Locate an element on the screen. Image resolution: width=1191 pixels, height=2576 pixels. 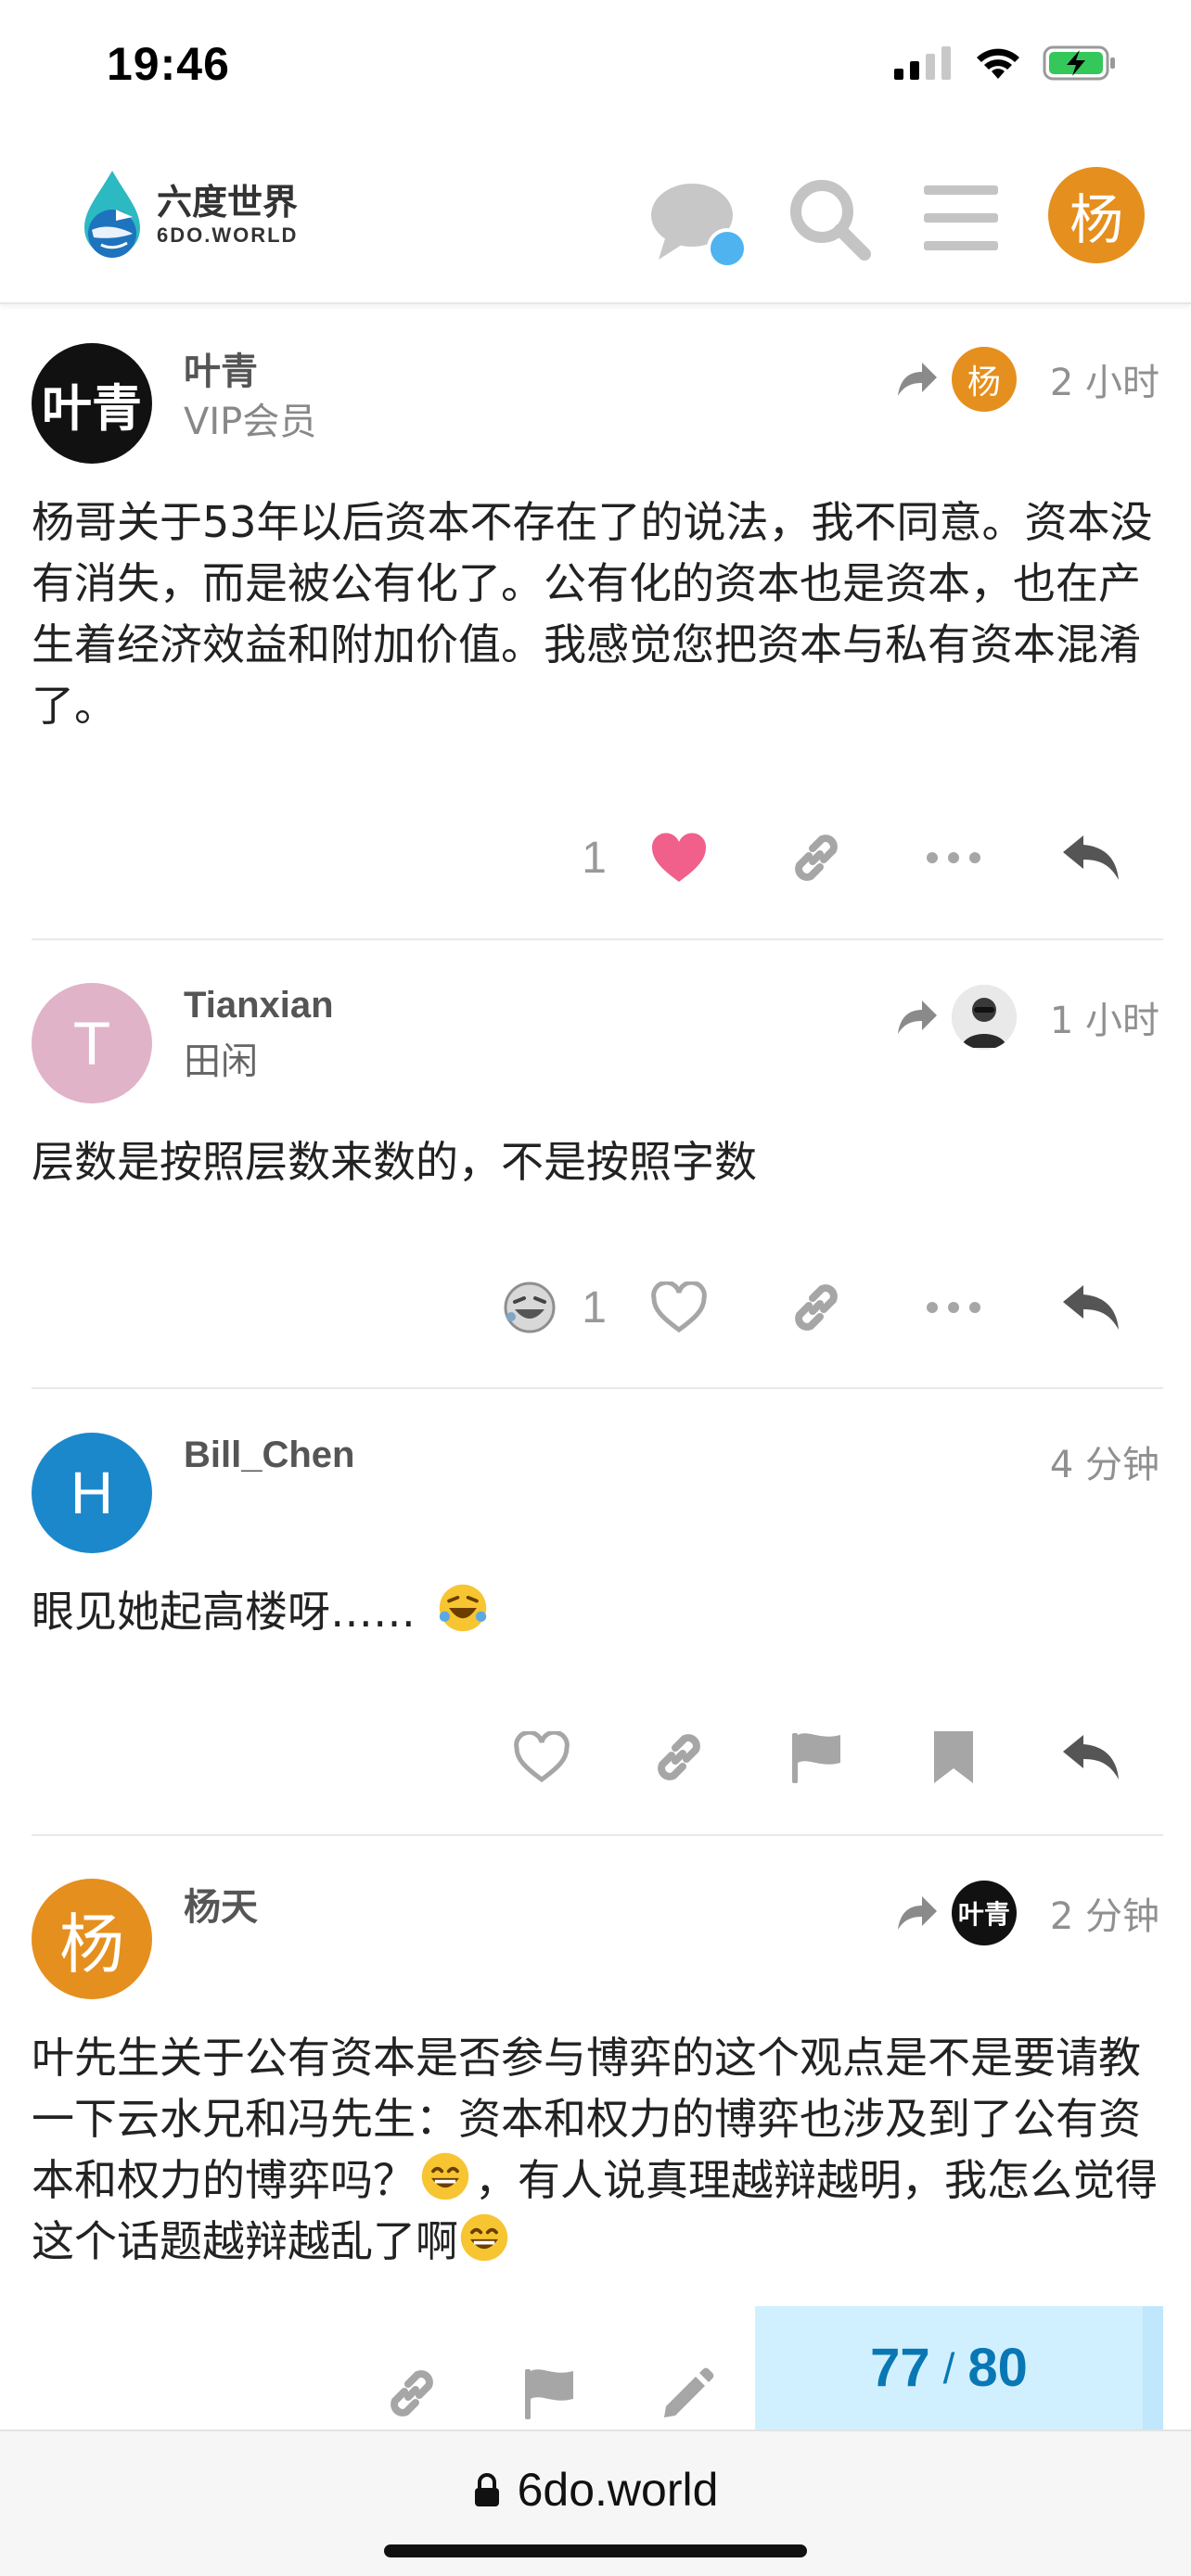
avatar: H is located at coordinates (92, 1493).